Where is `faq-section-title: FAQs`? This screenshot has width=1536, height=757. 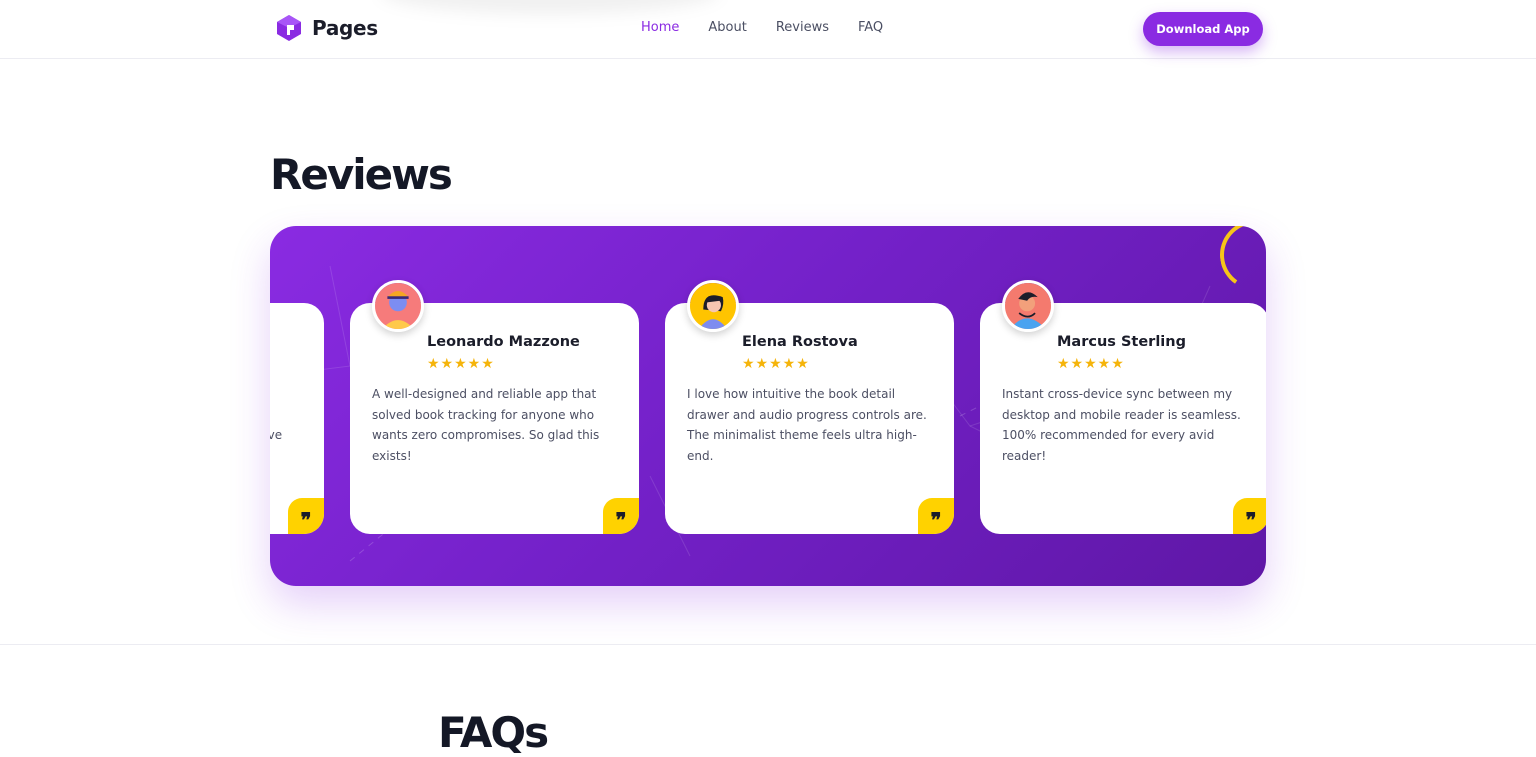
faq-section-title: FAQs is located at coordinates (493, 732).